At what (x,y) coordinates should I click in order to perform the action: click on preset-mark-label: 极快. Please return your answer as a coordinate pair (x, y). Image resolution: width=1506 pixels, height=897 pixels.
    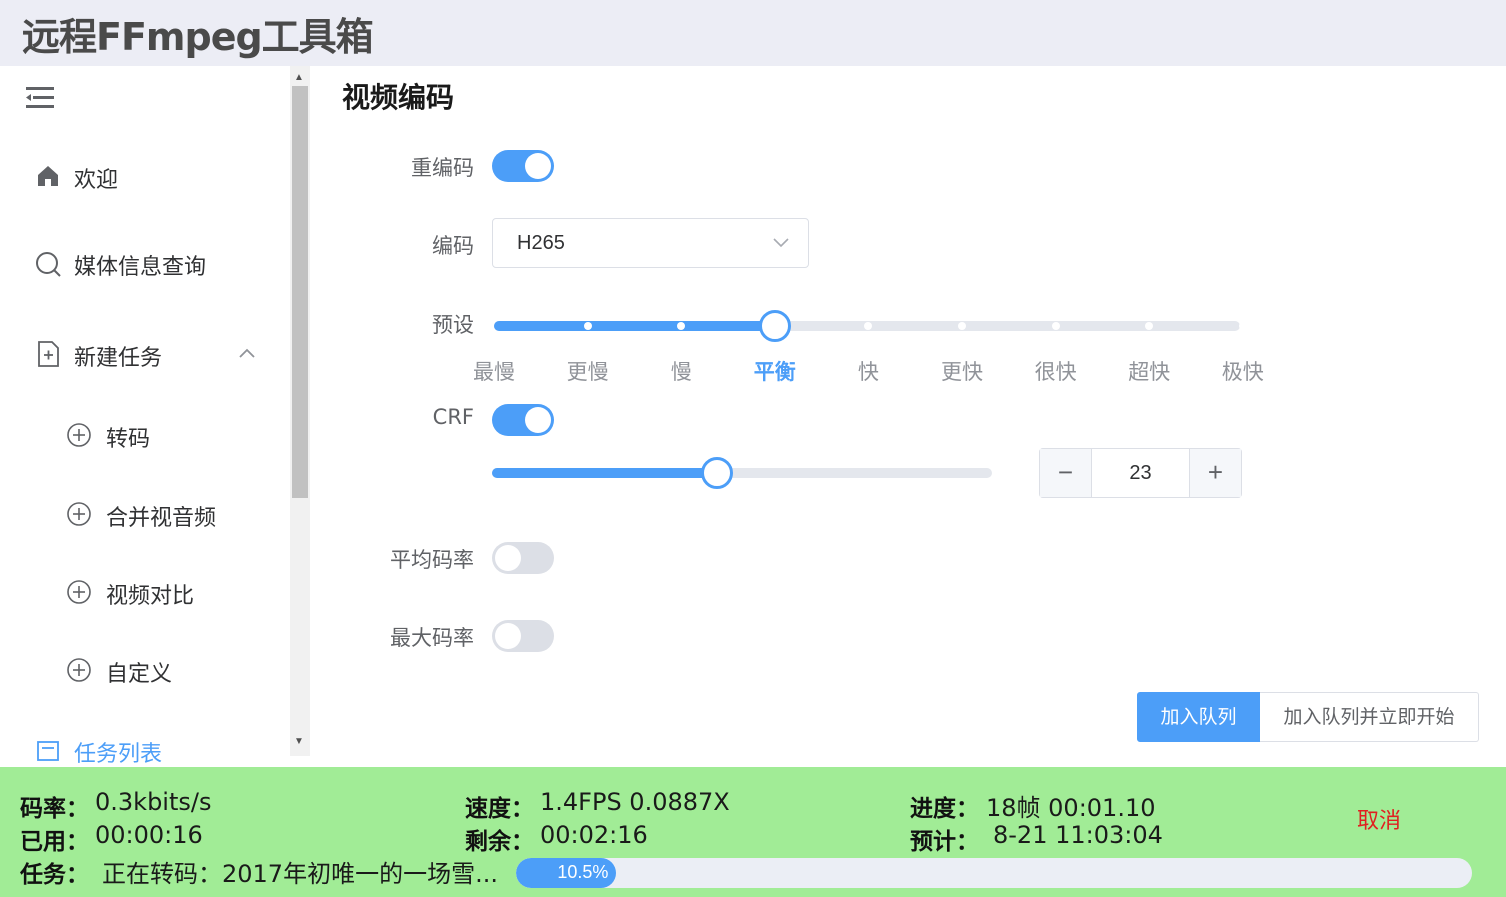
    Looking at the image, I should click on (1243, 371).